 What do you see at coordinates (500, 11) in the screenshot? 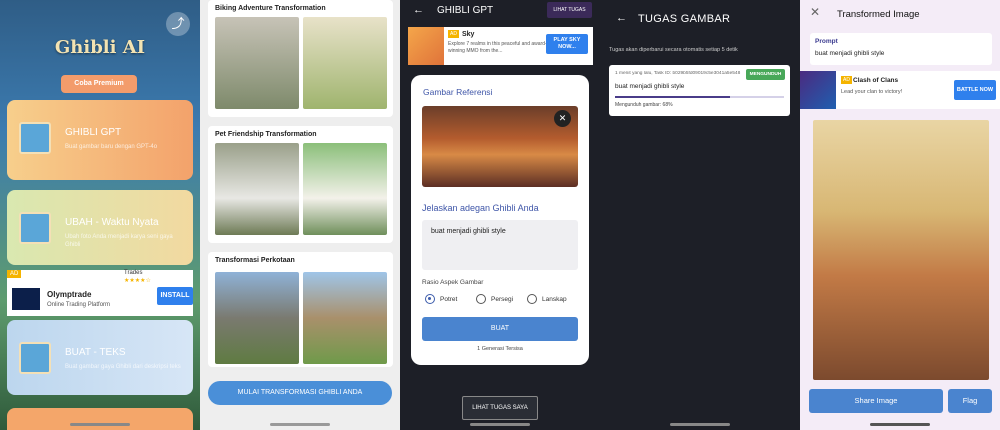
I see `top-bar: ← GHIBLI GPT LIHAT TUGAS` at bounding box center [500, 11].